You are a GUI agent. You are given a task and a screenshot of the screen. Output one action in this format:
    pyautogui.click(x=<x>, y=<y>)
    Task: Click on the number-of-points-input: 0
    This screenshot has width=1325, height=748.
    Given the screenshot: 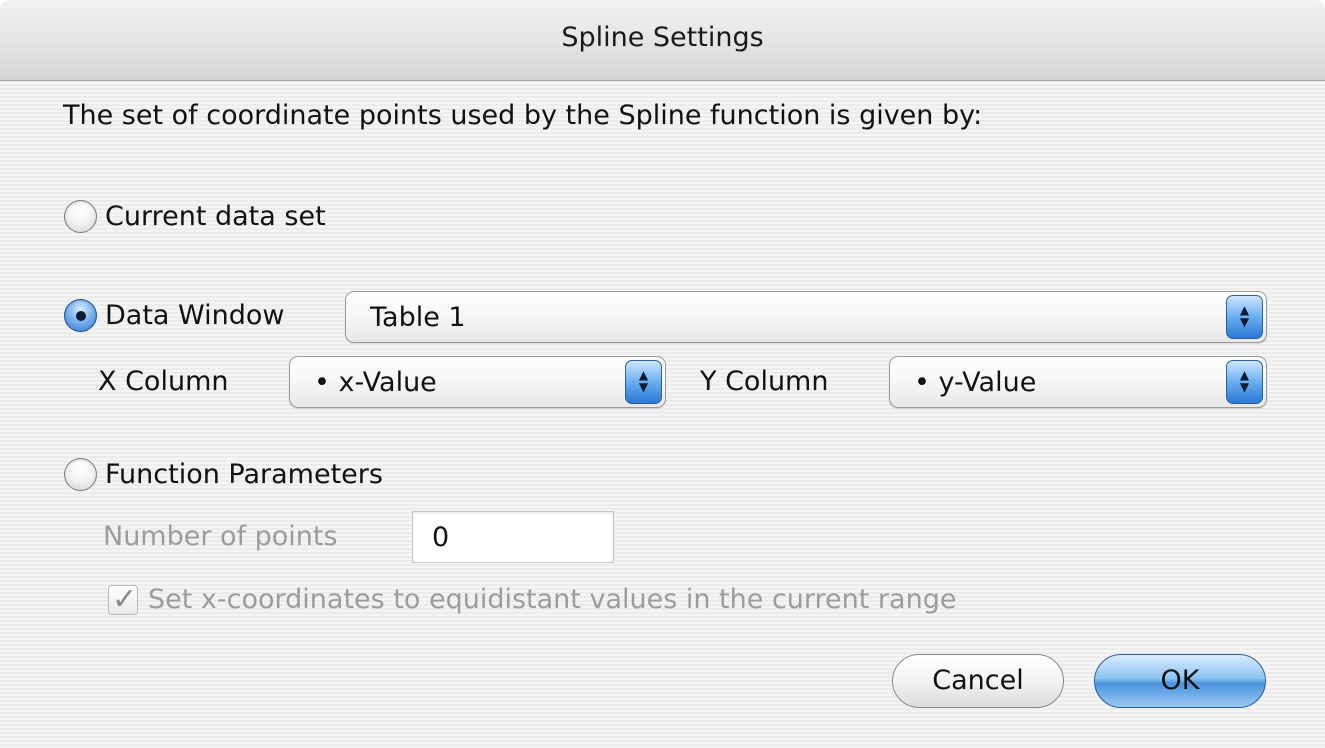 What is the action you would take?
    pyautogui.click(x=513, y=537)
    